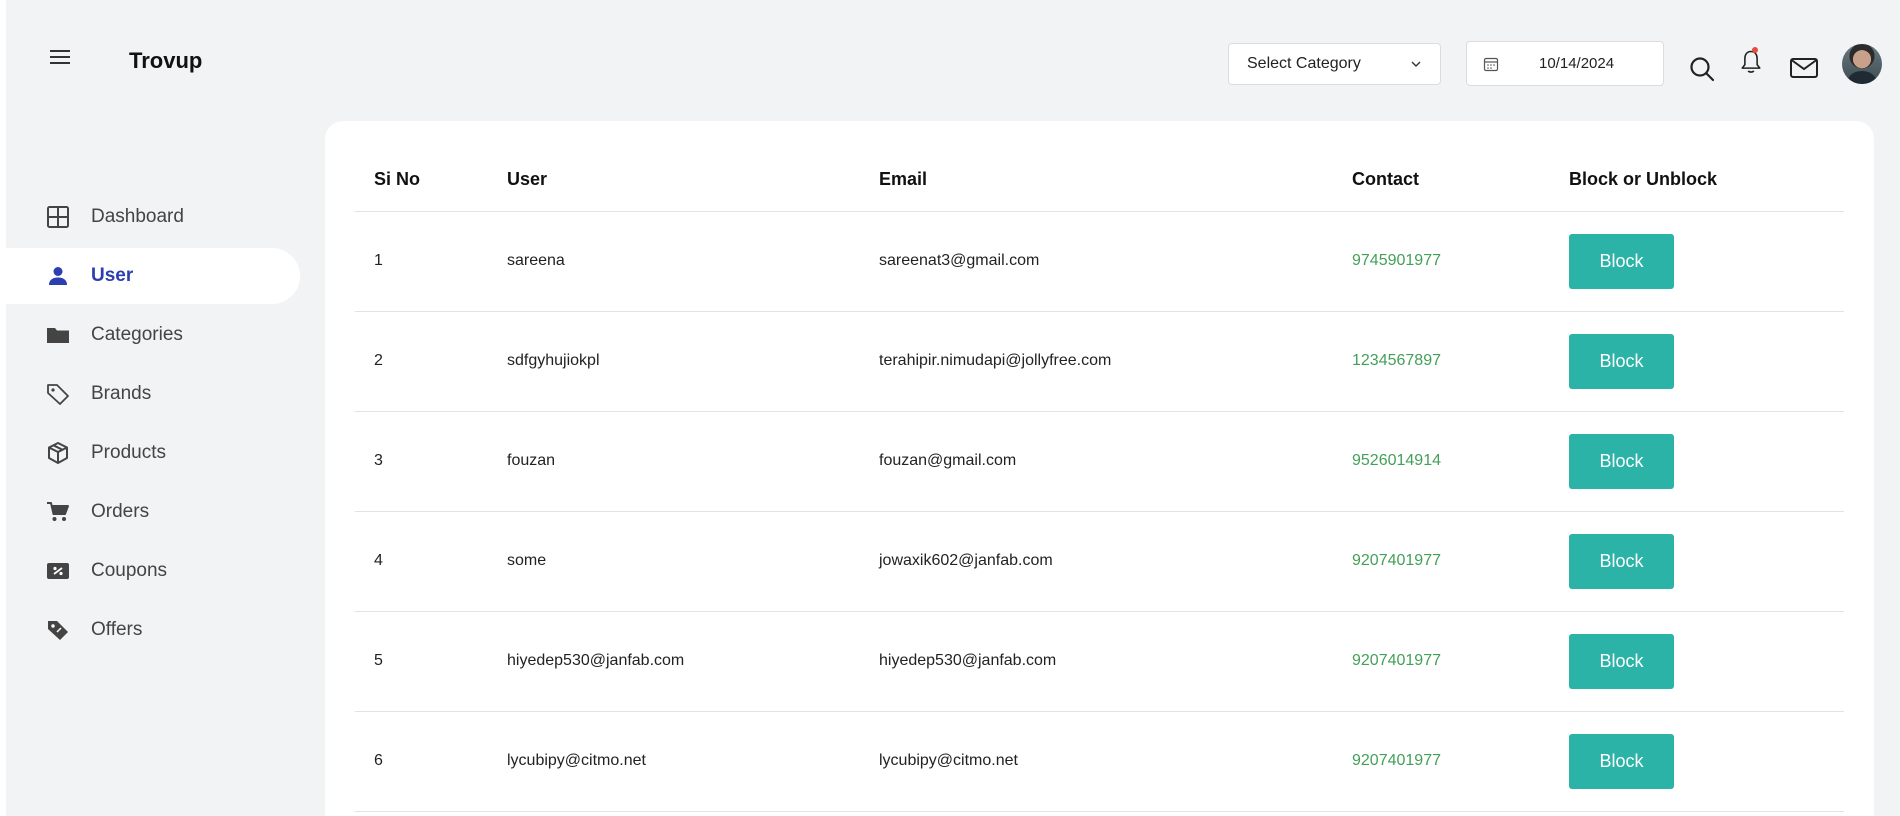 Image resolution: width=1900 pixels, height=816 pixels. Describe the element at coordinates (674, 261) in the screenshot. I see `cell-user: sareena` at that location.